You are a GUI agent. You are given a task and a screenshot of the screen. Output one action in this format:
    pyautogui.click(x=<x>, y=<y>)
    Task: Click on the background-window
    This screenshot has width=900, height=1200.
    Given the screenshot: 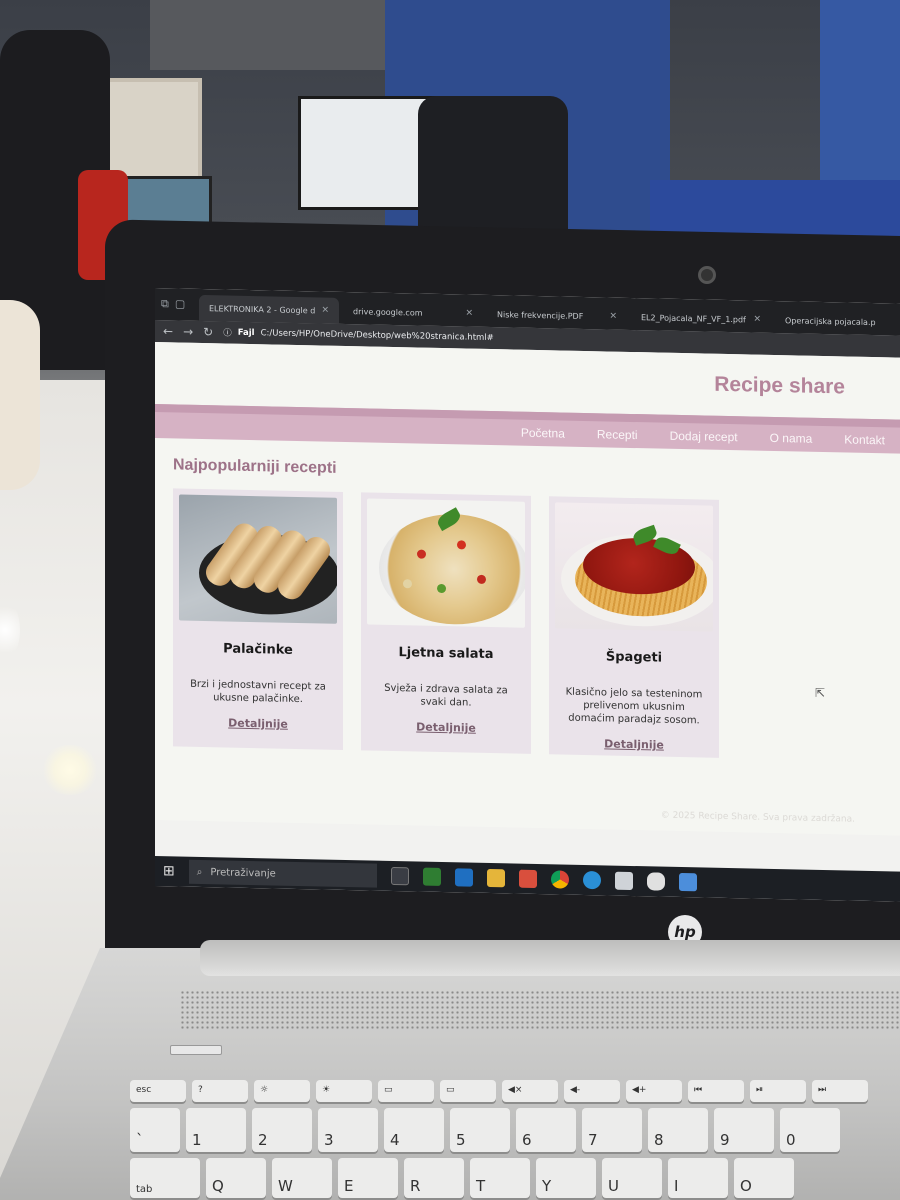 What is the action you would take?
    pyautogui.click(x=270, y=35)
    